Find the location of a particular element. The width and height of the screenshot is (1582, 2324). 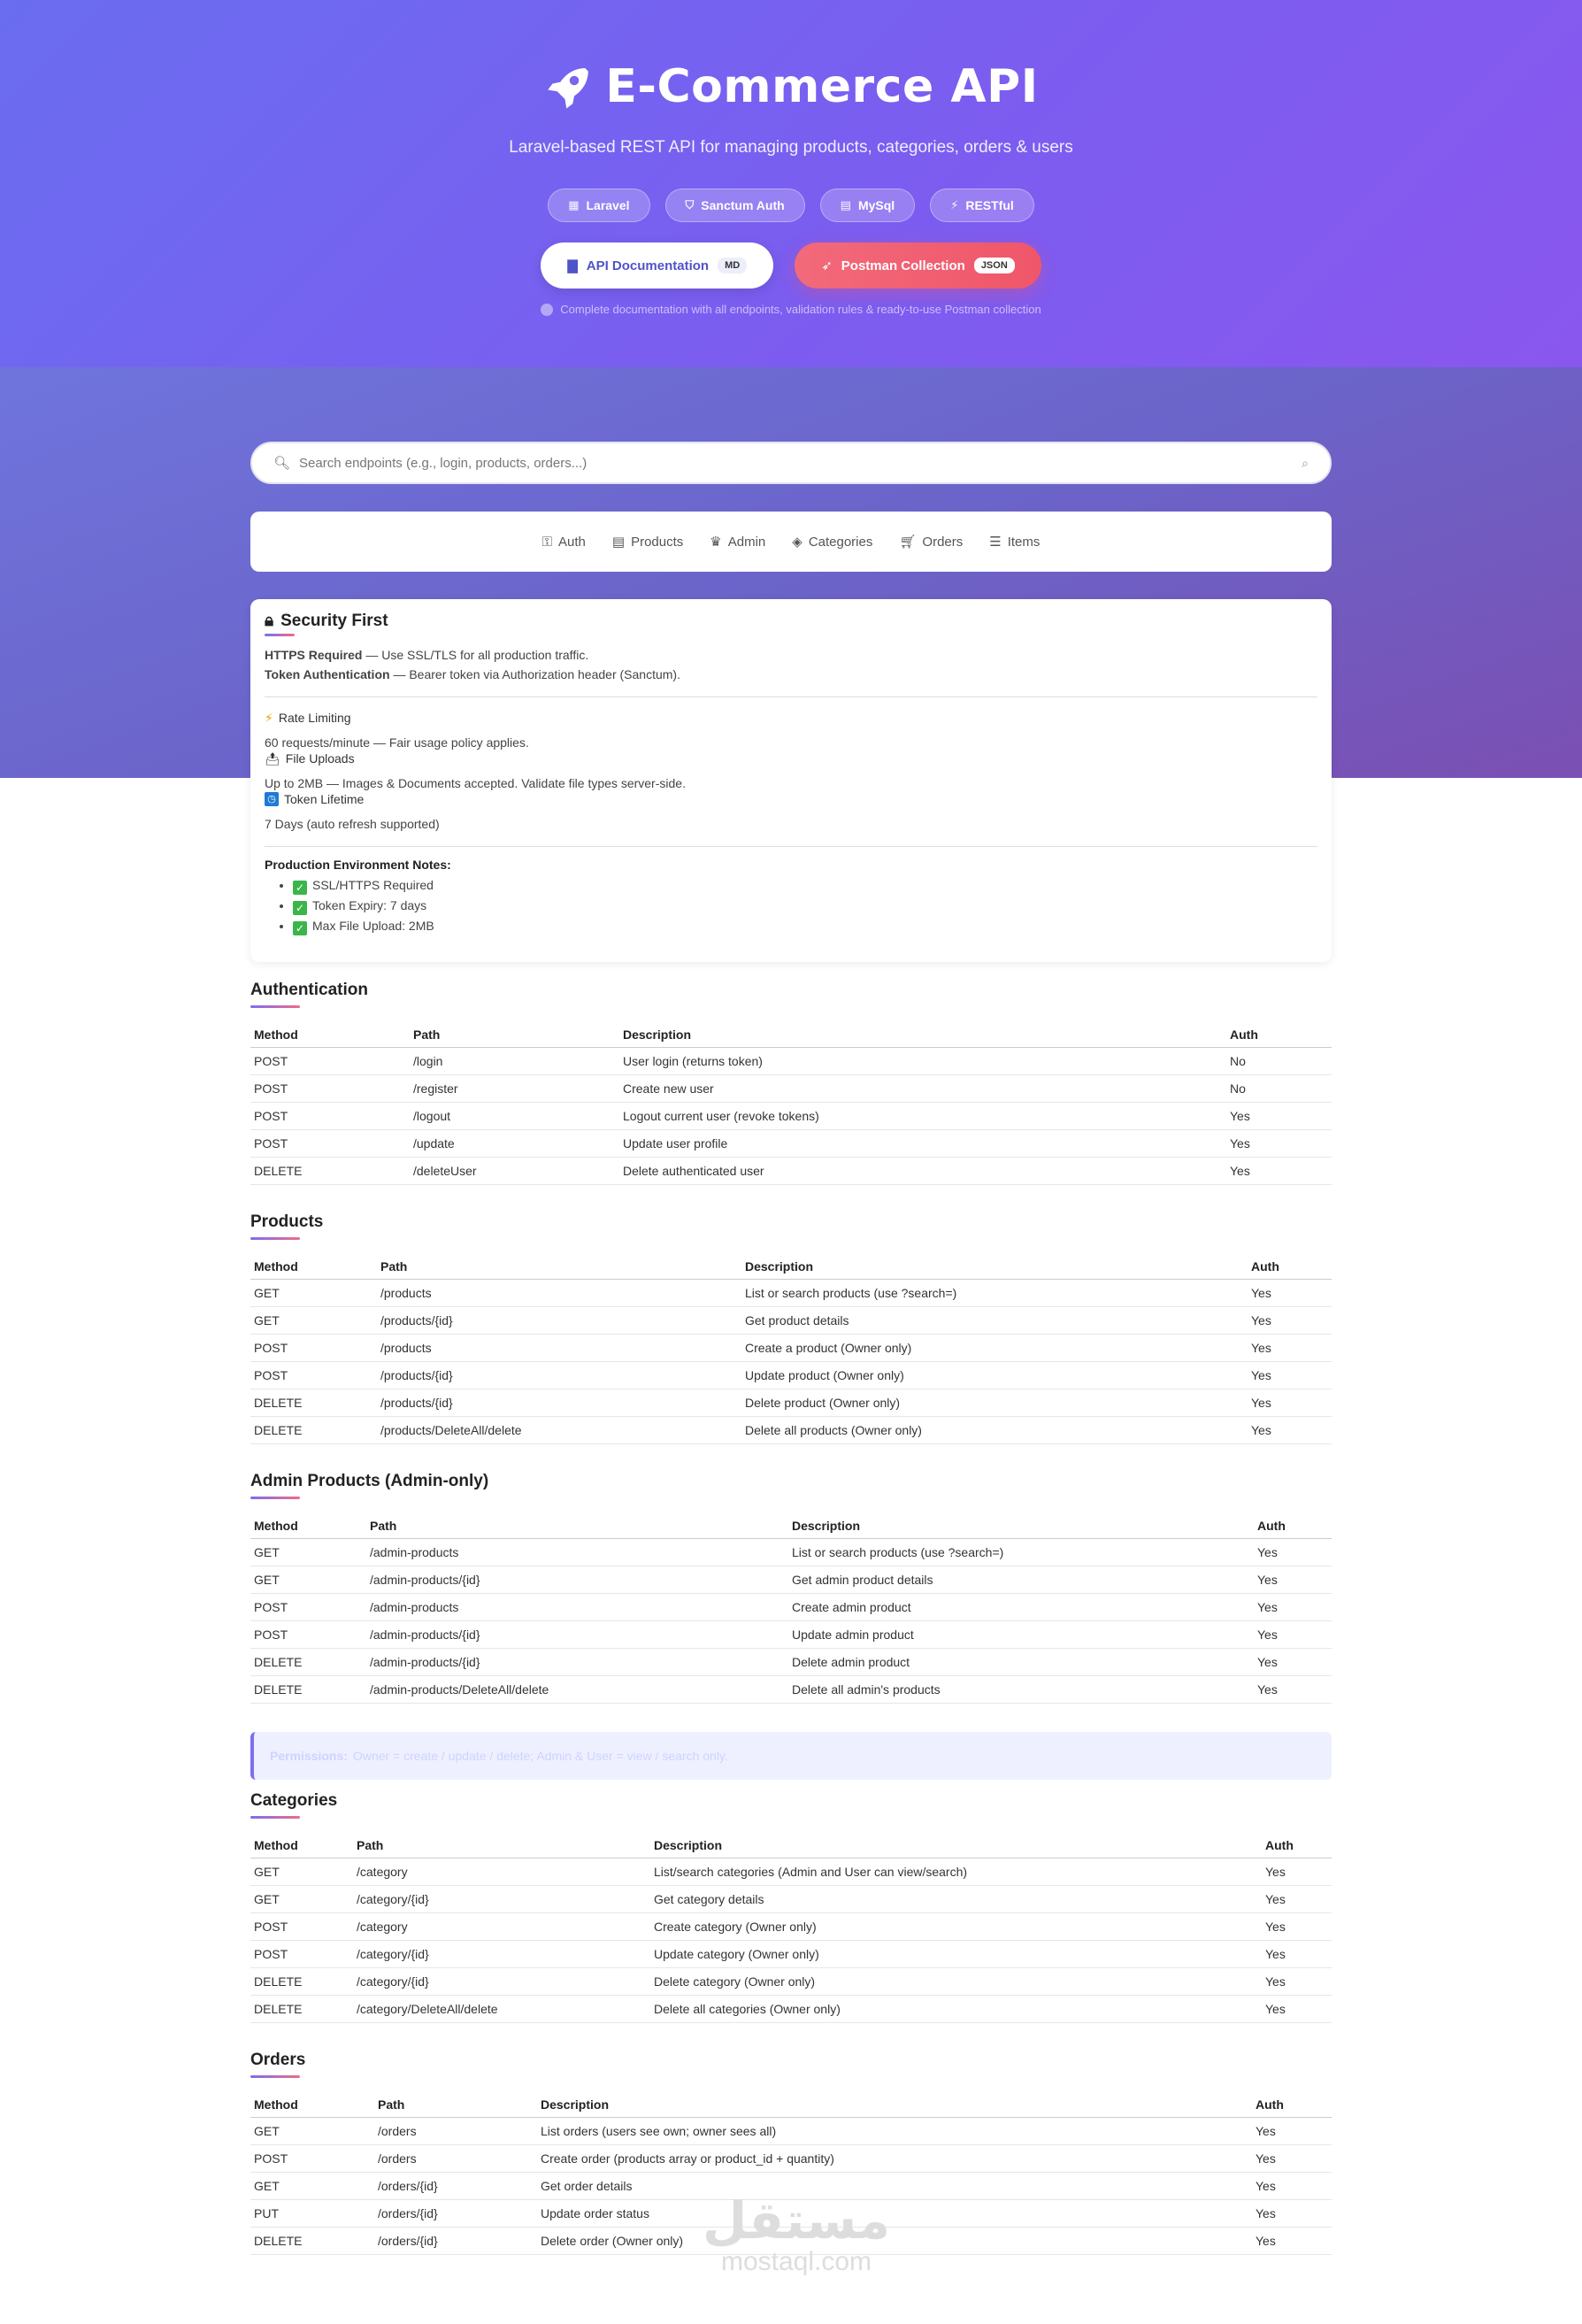

badge-sanctum: ⛉ Sanctum Auth is located at coordinates (735, 205).